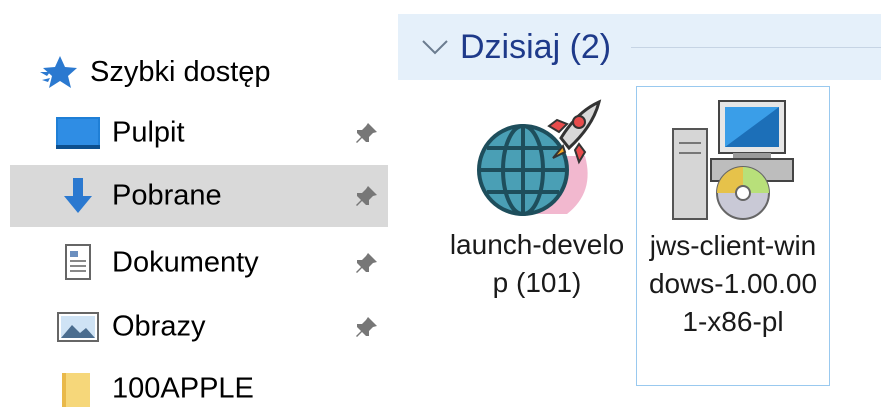 This screenshot has height=420, width=881. What do you see at coordinates (183, 388) in the screenshot?
I see `nav-item-label: 100APPLE` at bounding box center [183, 388].